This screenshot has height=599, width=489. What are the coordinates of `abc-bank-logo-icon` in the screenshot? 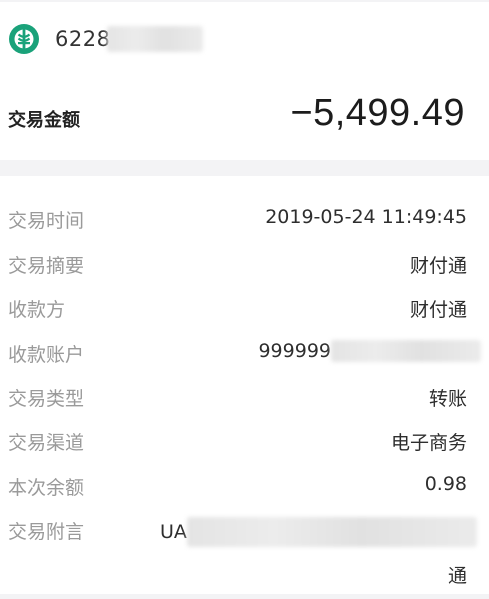 It's located at (24, 39).